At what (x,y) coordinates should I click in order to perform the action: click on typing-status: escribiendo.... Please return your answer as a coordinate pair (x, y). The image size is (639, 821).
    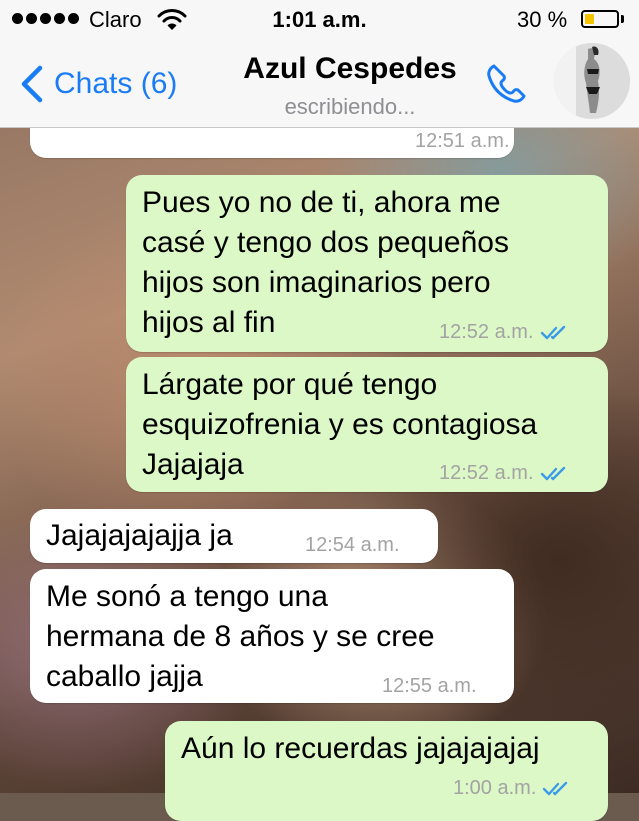
    Looking at the image, I should click on (350, 106).